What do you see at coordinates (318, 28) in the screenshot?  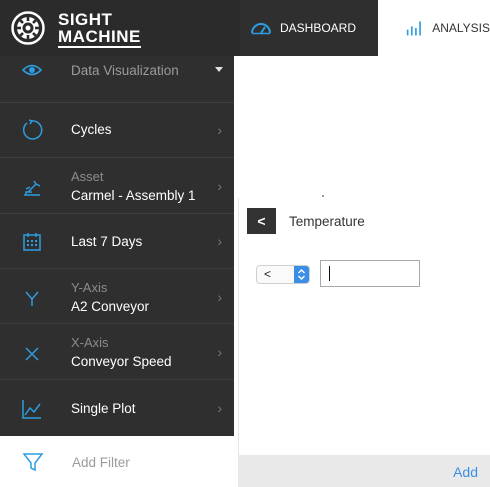 I see `nav-dashboard-label: DASHBOARD` at bounding box center [318, 28].